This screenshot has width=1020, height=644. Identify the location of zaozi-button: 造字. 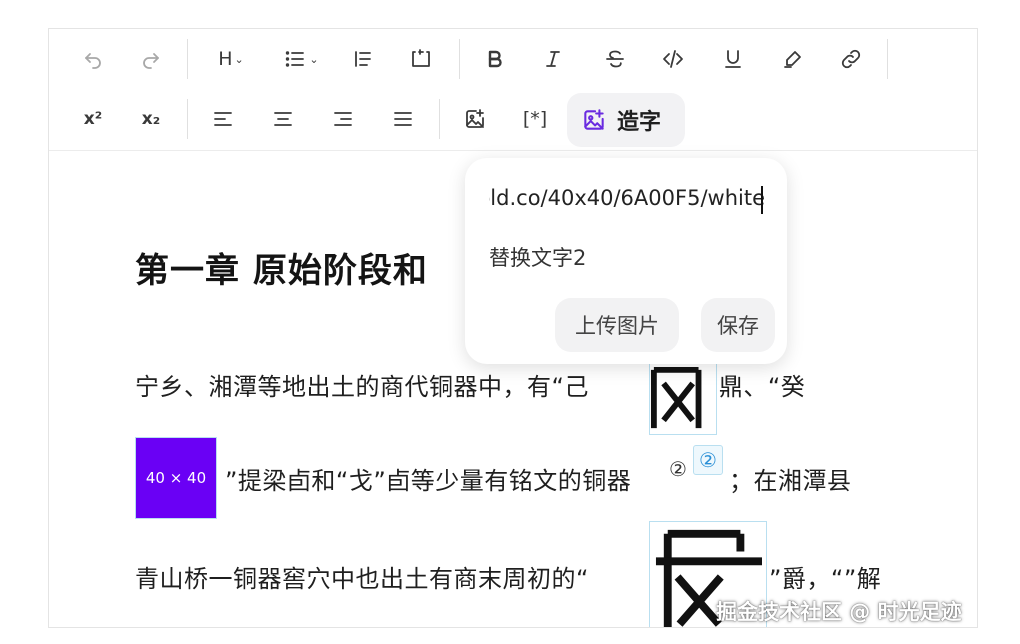
(626, 120).